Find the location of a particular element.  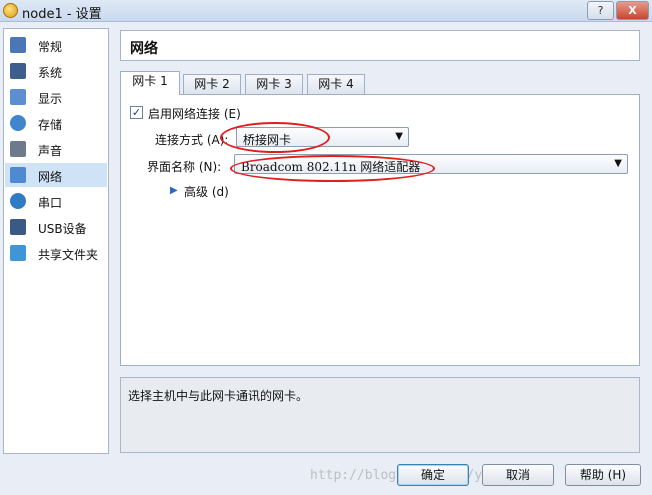

ok-button: 确定 is located at coordinates (433, 475).